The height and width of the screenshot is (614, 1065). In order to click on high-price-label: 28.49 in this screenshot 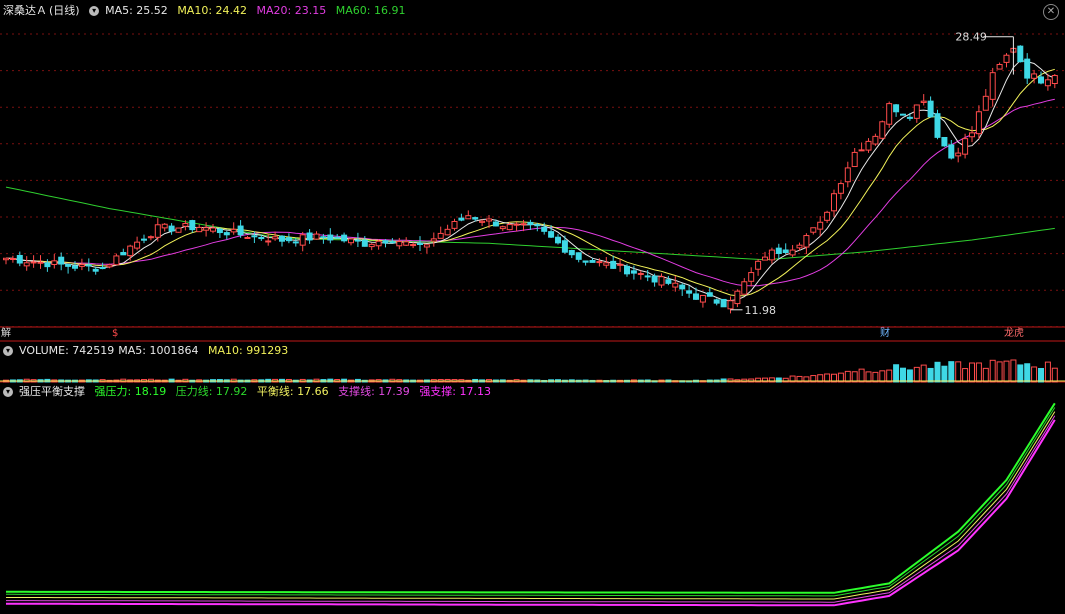, I will do `click(971, 37)`.